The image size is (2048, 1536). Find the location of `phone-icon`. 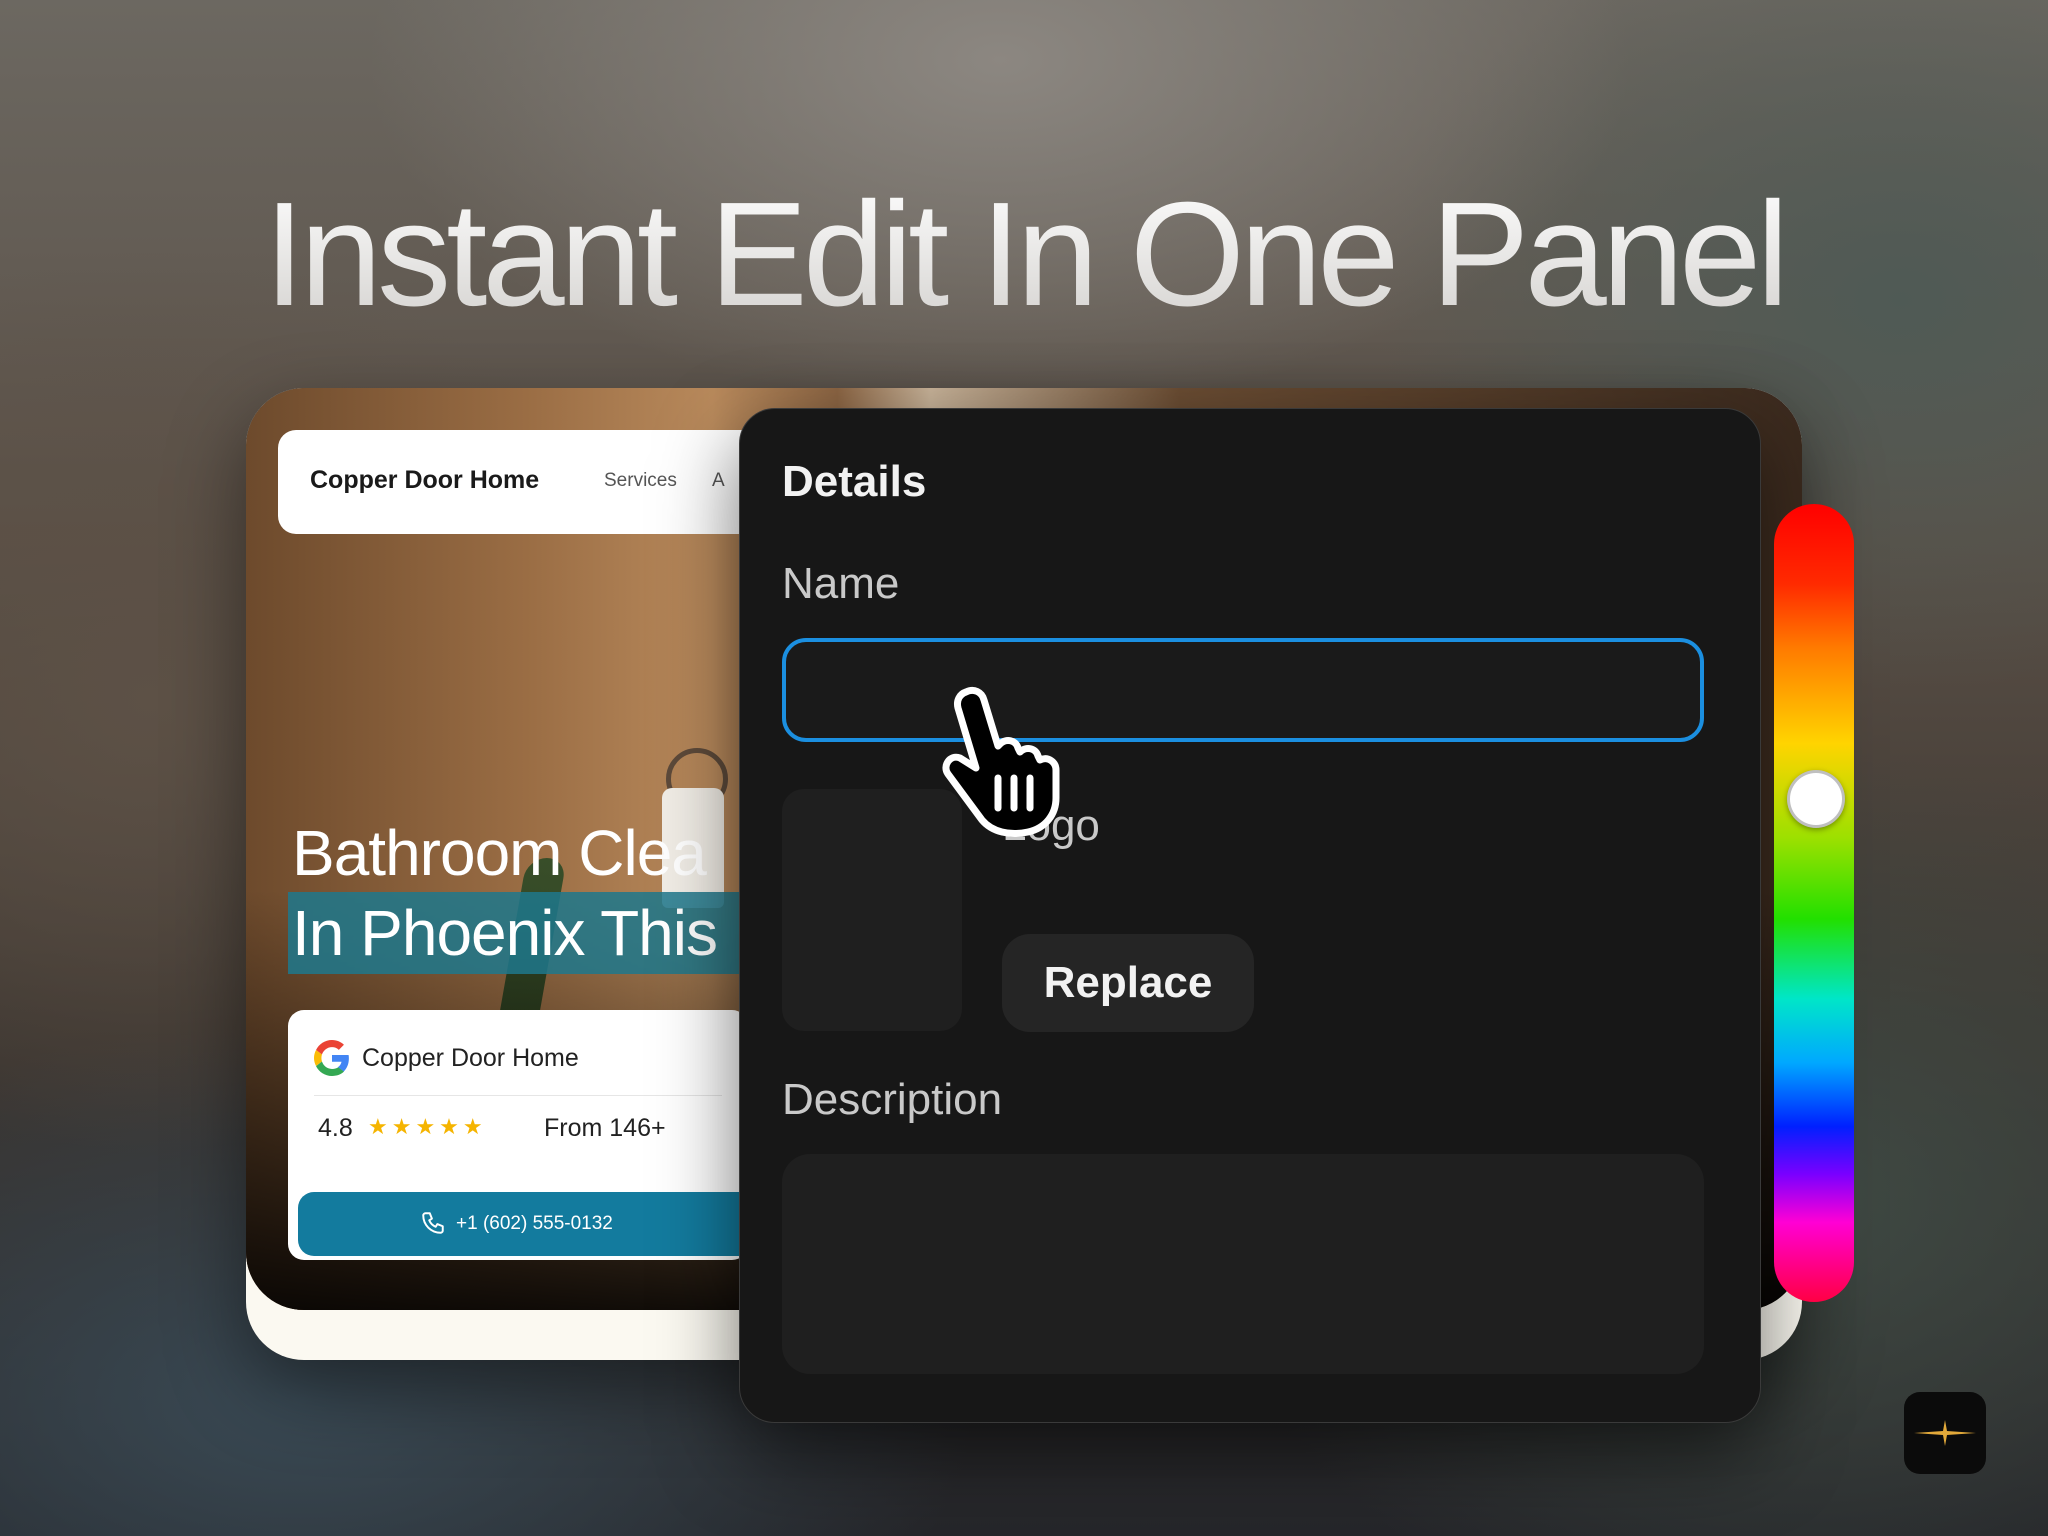

phone-icon is located at coordinates (433, 1223).